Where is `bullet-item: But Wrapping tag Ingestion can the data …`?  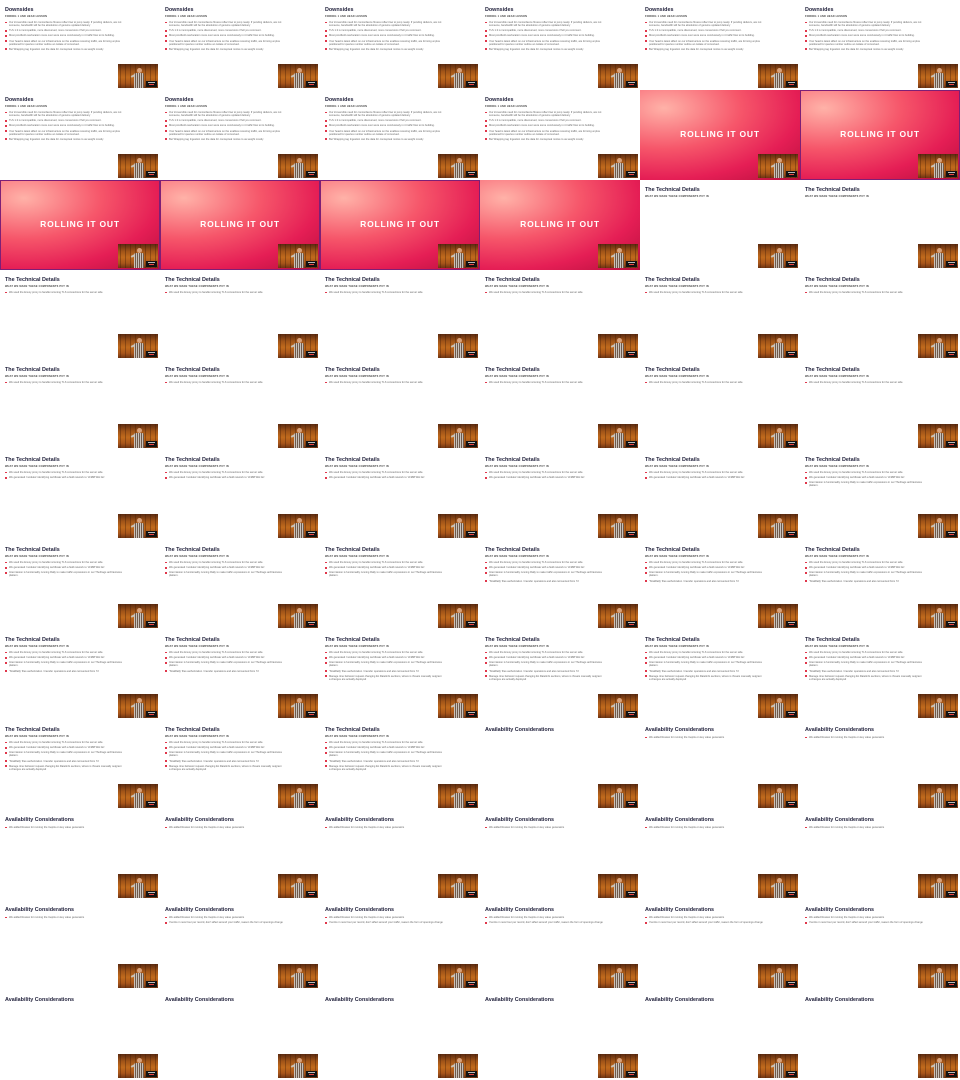 bullet-item: But Wrapping tag Ingestion can the data … is located at coordinates (224, 139).